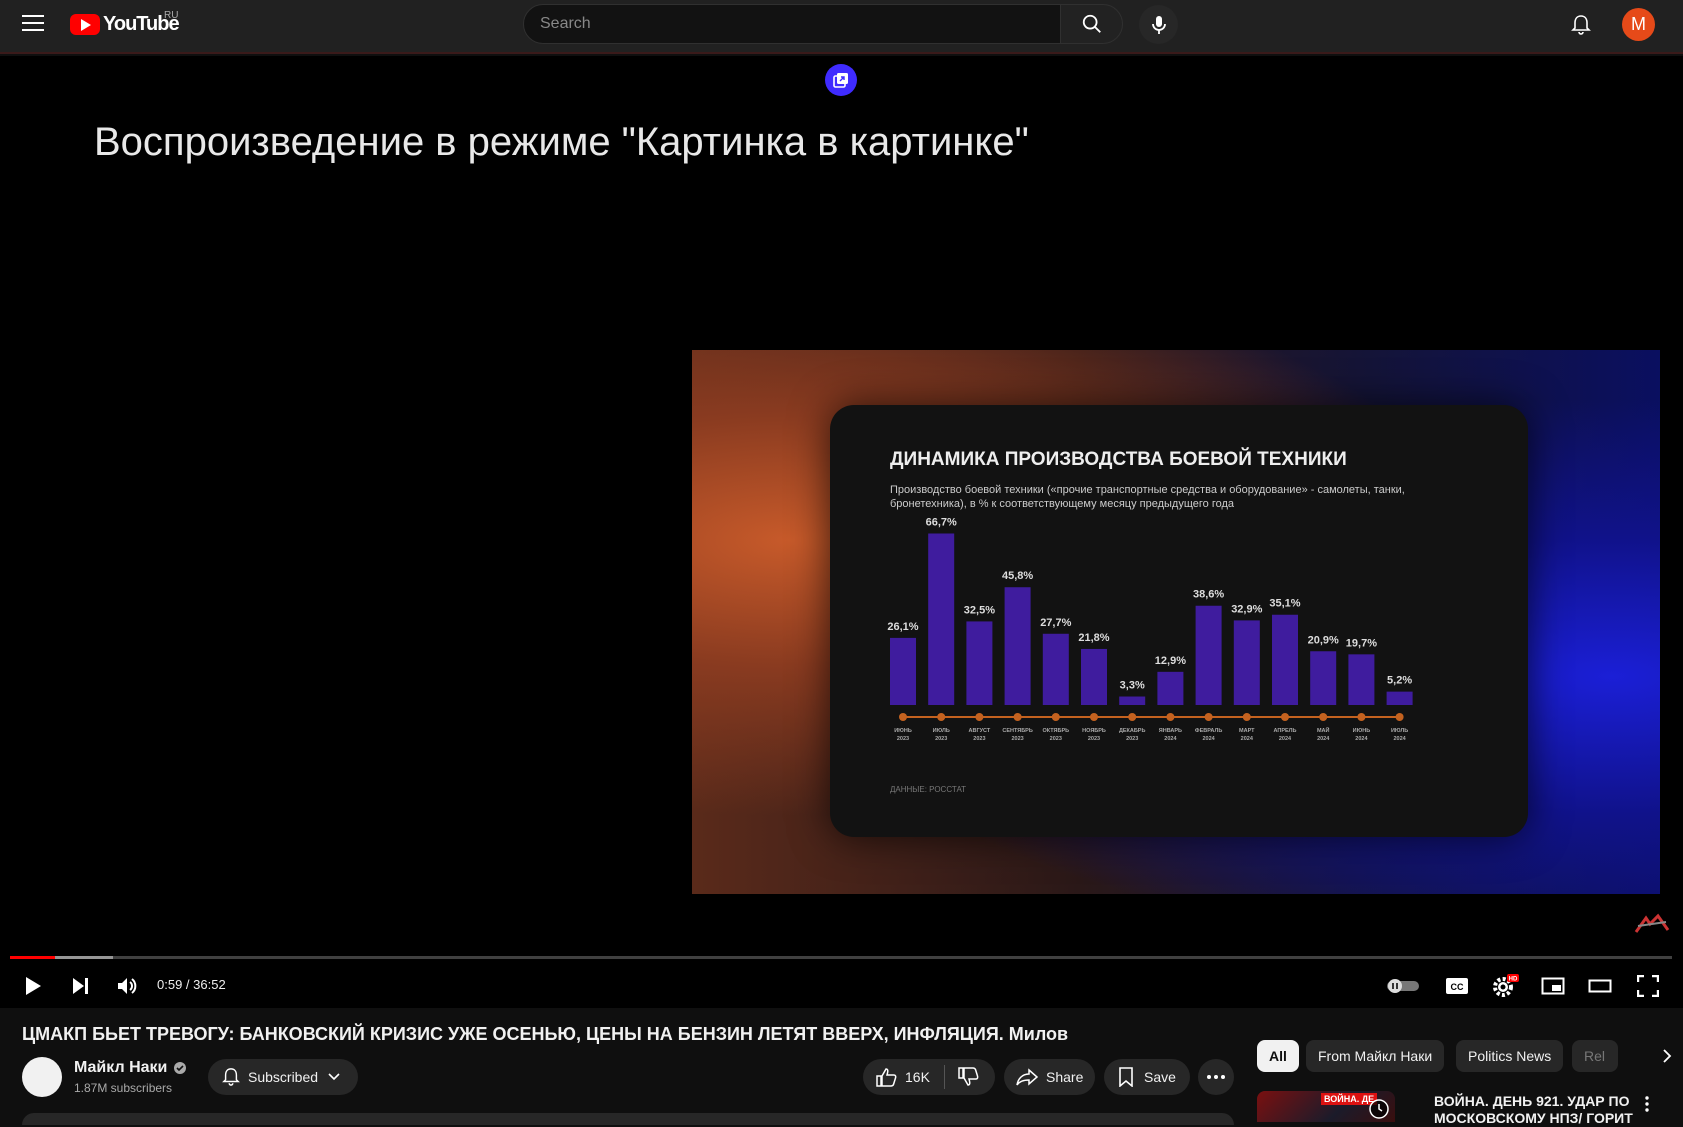  What do you see at coordinates (1595, 1056) in the screenshot?
I see `chip-related: Rel` at bounding box center [1595, 1056].